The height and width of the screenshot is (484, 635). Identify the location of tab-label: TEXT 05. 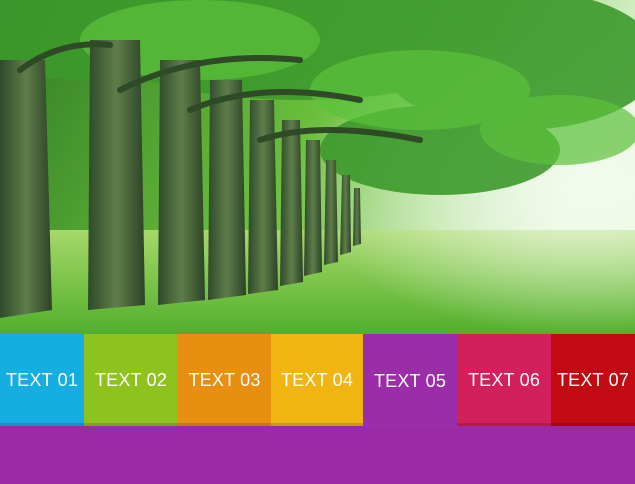
(410, 380).